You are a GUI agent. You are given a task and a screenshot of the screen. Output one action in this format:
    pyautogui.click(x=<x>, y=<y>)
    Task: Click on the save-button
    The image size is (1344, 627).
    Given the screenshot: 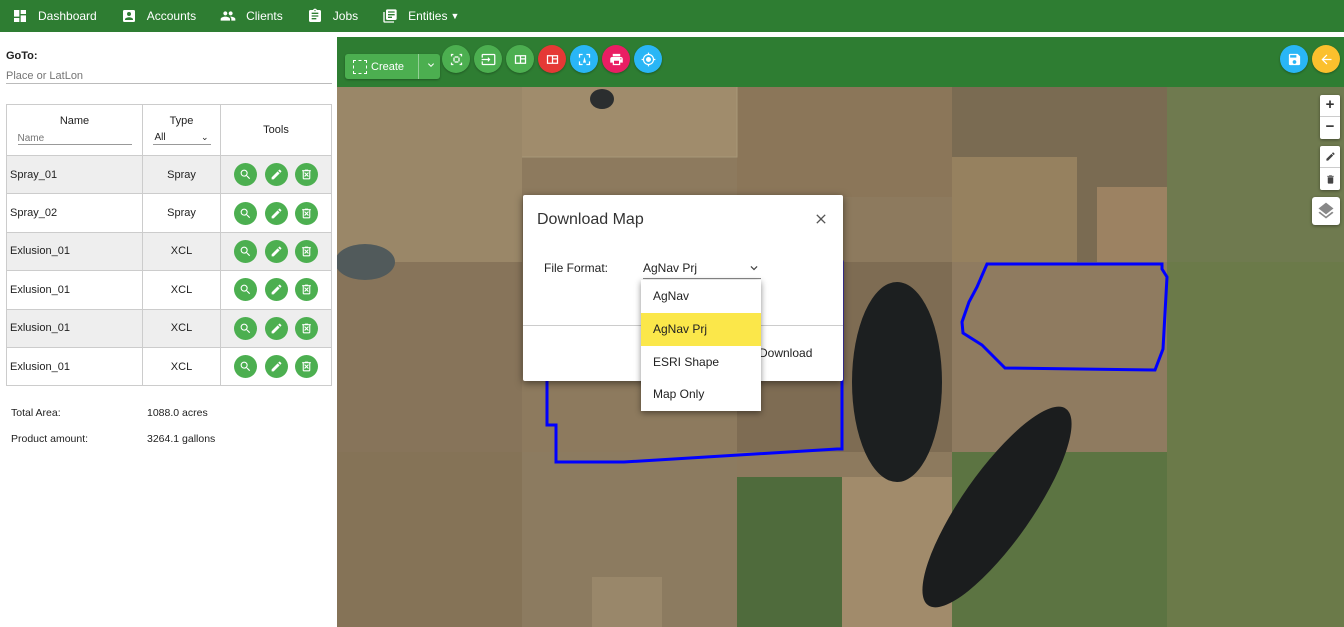 What is the action you would take?
    pyautogui.click(x=1294, y=59)
    